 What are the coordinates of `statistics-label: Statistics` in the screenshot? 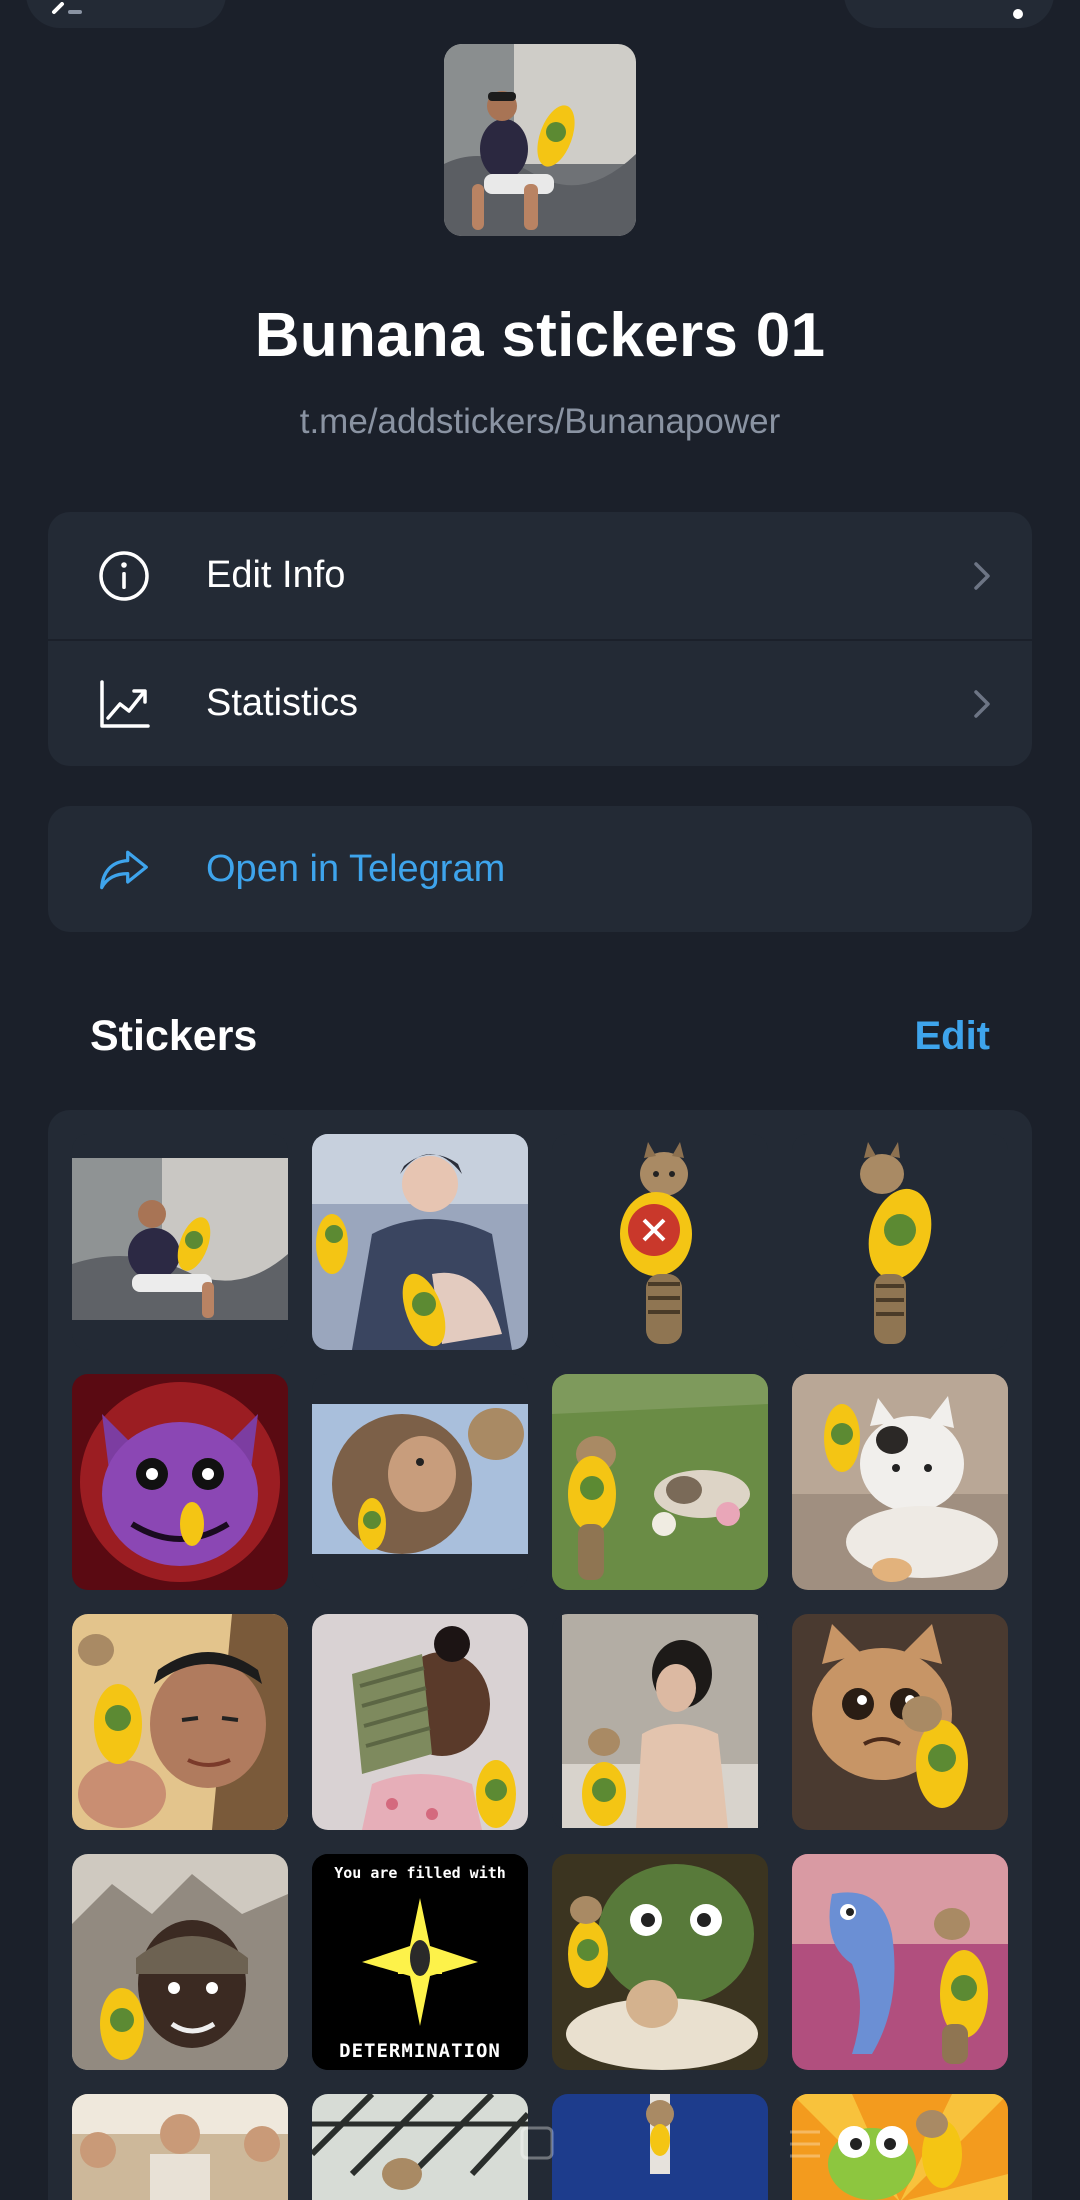 It's located at (282, 703).